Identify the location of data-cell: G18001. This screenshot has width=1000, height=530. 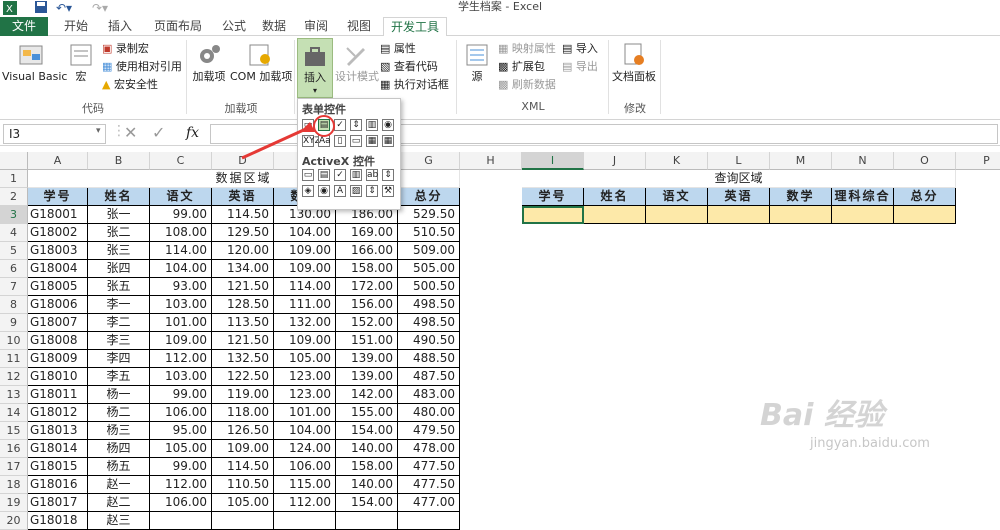
(58, 215).